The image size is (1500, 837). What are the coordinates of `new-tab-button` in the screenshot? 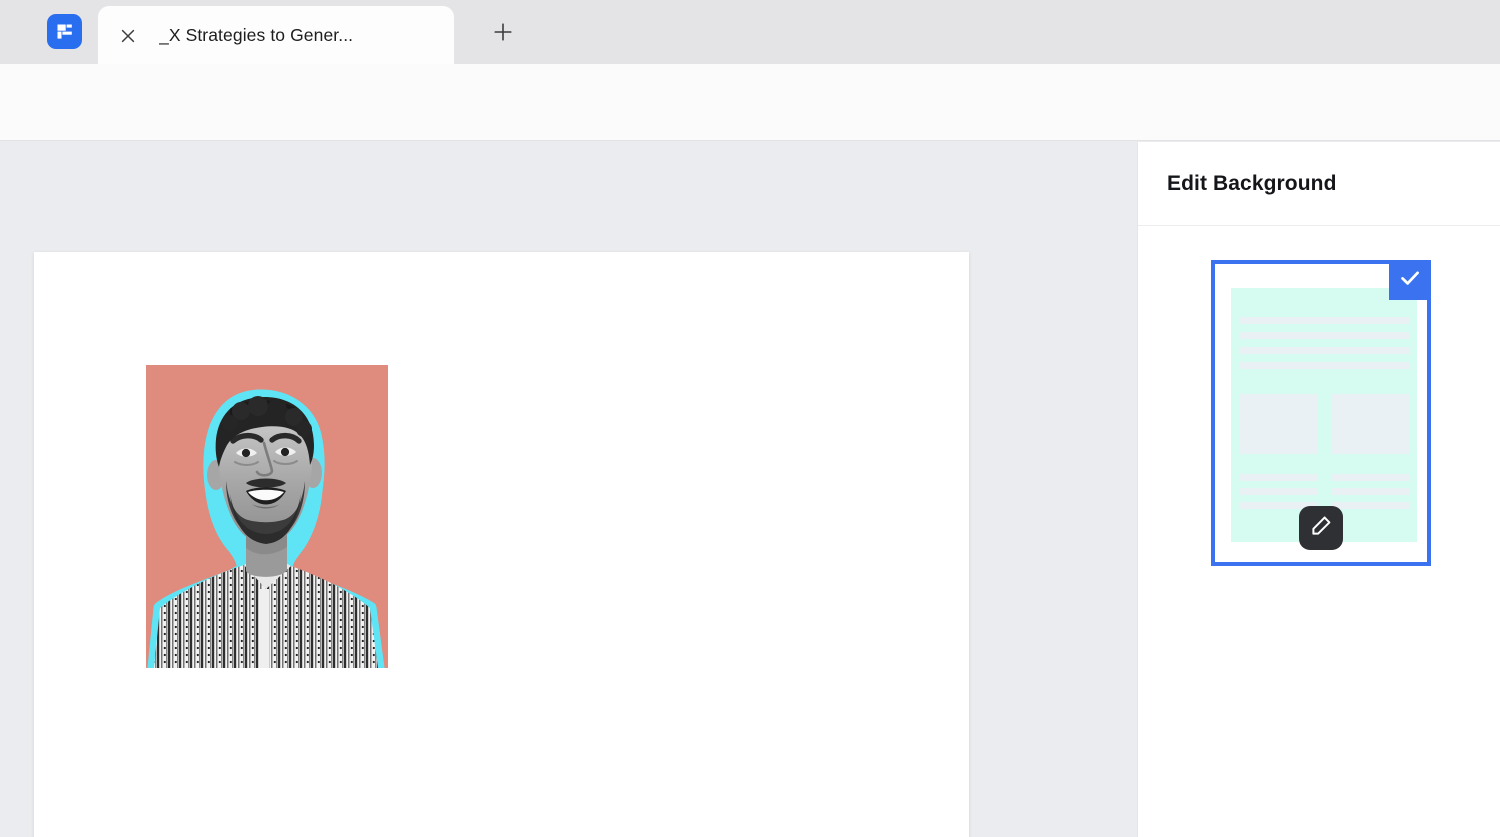 It's located at (503, 32).